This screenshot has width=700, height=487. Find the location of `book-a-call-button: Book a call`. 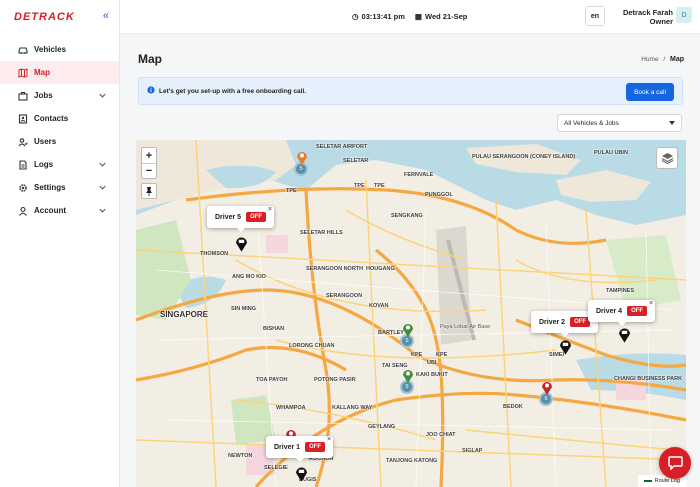

book-a-call-button: Book a call is located at coordinates (650, 92).